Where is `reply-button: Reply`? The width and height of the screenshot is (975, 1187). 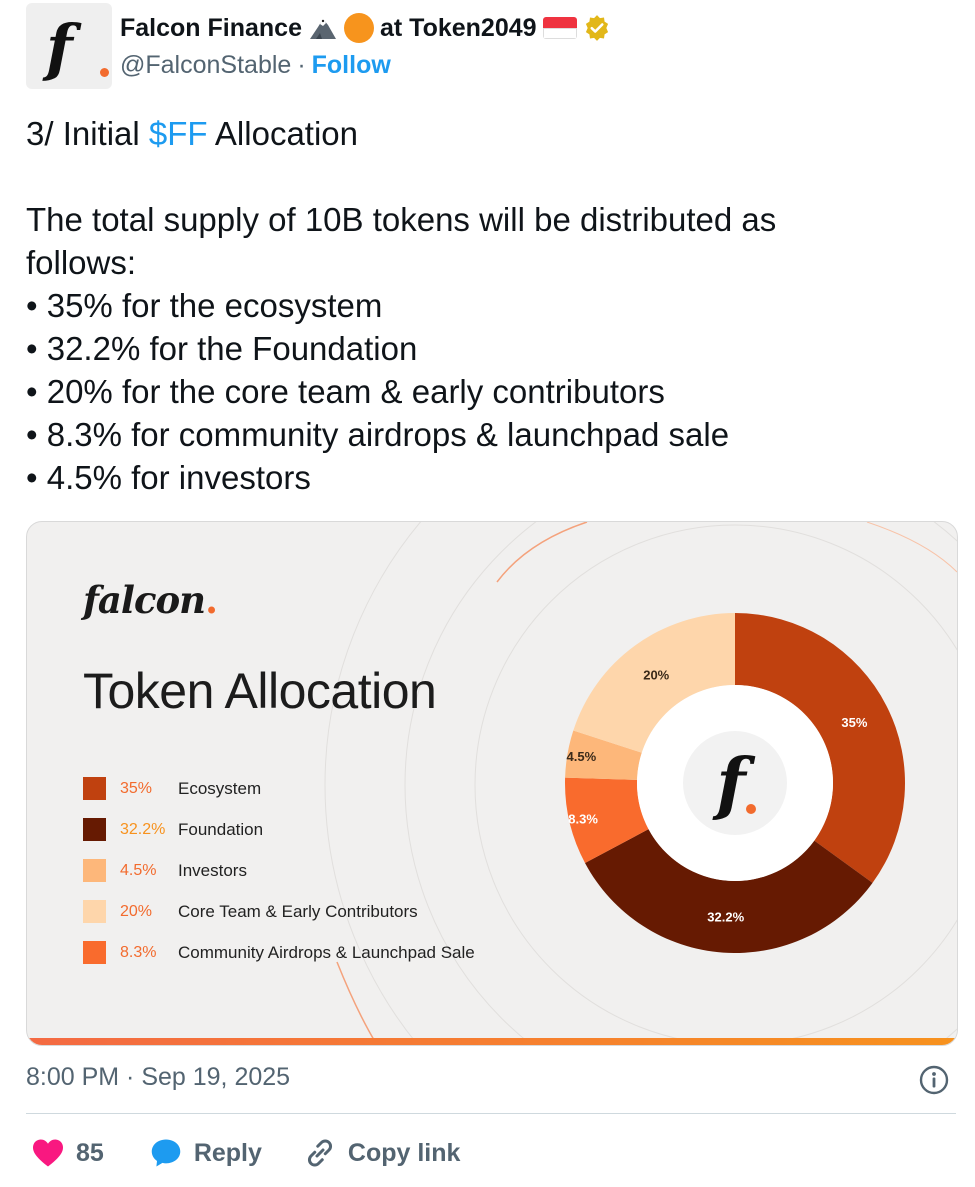
reply-button: Reply is located at coordinates (205, 1153).